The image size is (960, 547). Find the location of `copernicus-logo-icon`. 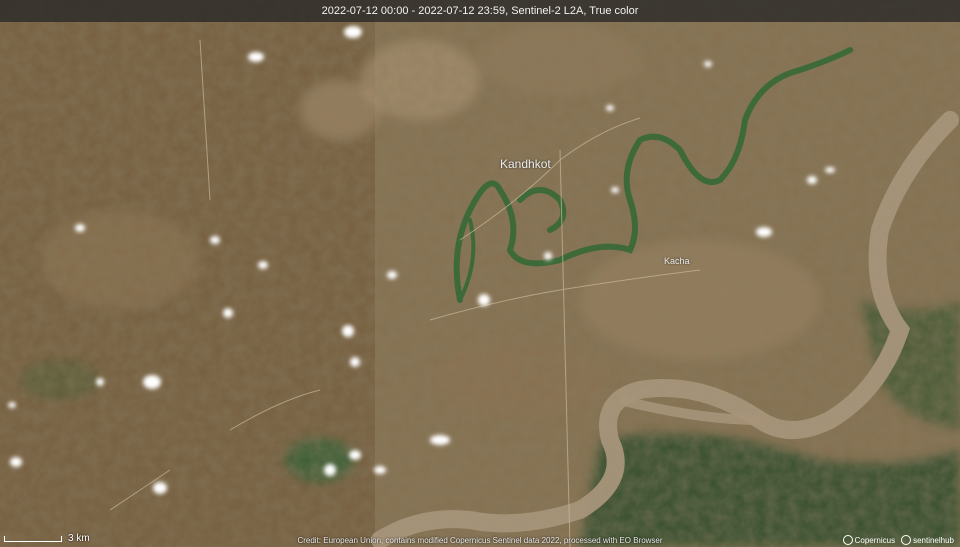

copernicus-logo-icon is located at coordinates (847, 540).